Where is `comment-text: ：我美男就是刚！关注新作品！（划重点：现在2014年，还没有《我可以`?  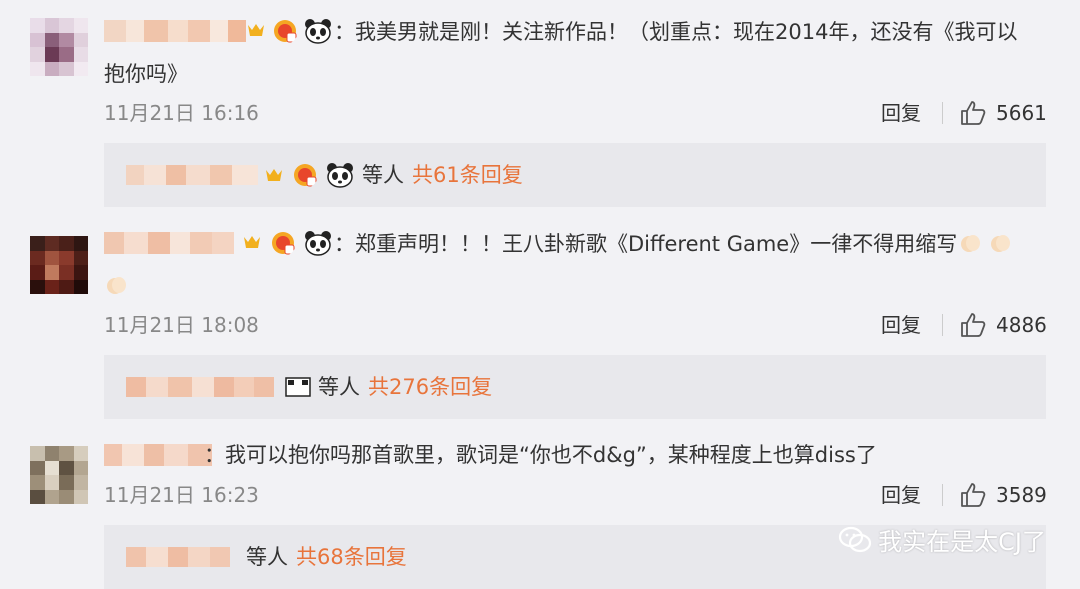 comment-text: ：我美男就是刚！关注新作品！（划重点：现在2014年，还没有《我可以 is located at coordinates (676, 32).